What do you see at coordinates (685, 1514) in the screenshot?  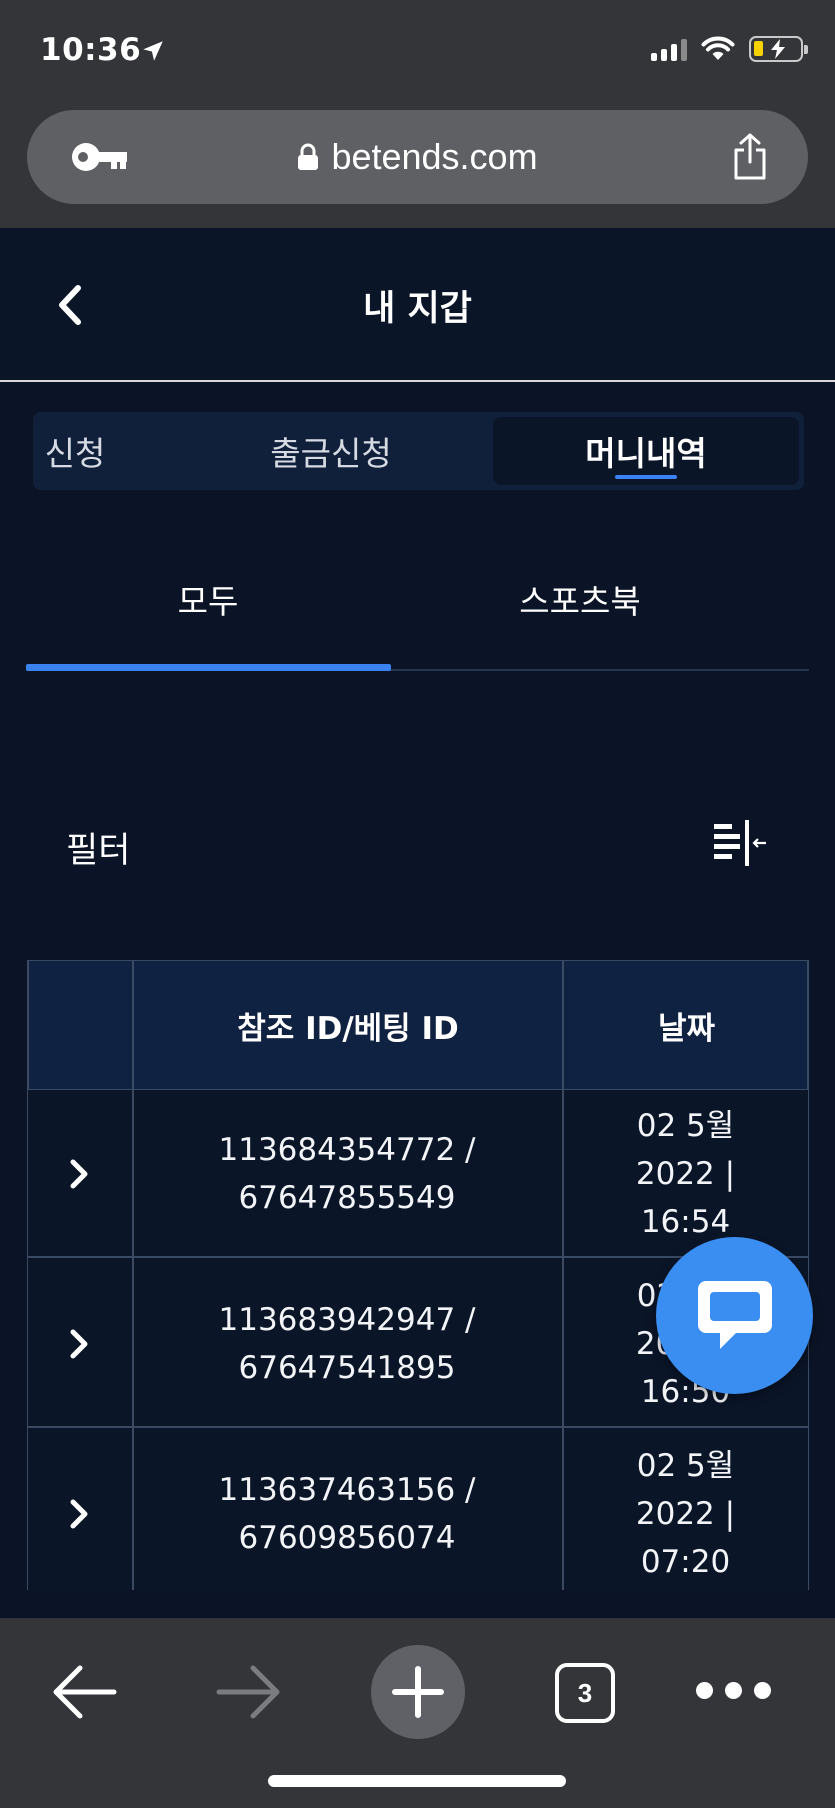 I see `date-cell: 02 5월 2022 | 07:20` at bounding box center [685, 1514].